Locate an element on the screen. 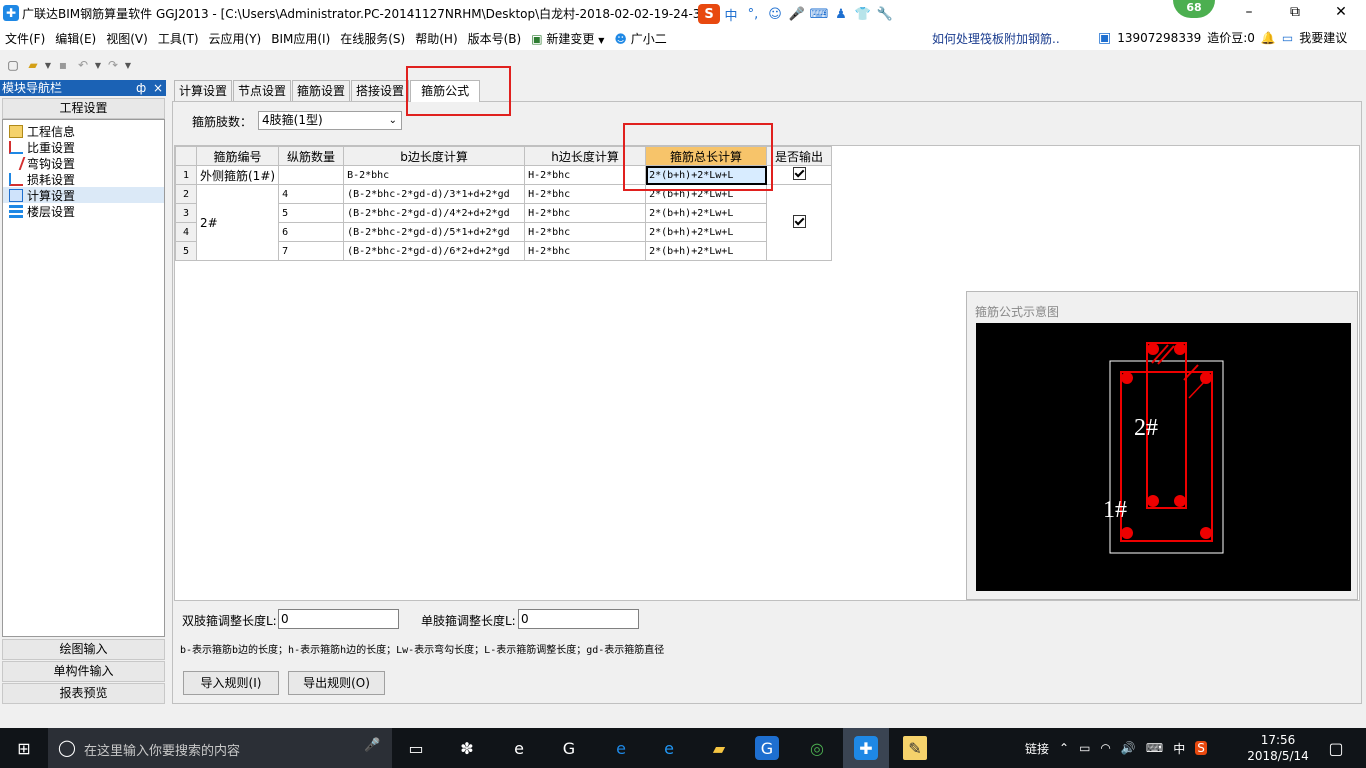 The width and height of the screenshot is (1366, 768). skin-icon: 👕 is located at coordinates (863, 14).